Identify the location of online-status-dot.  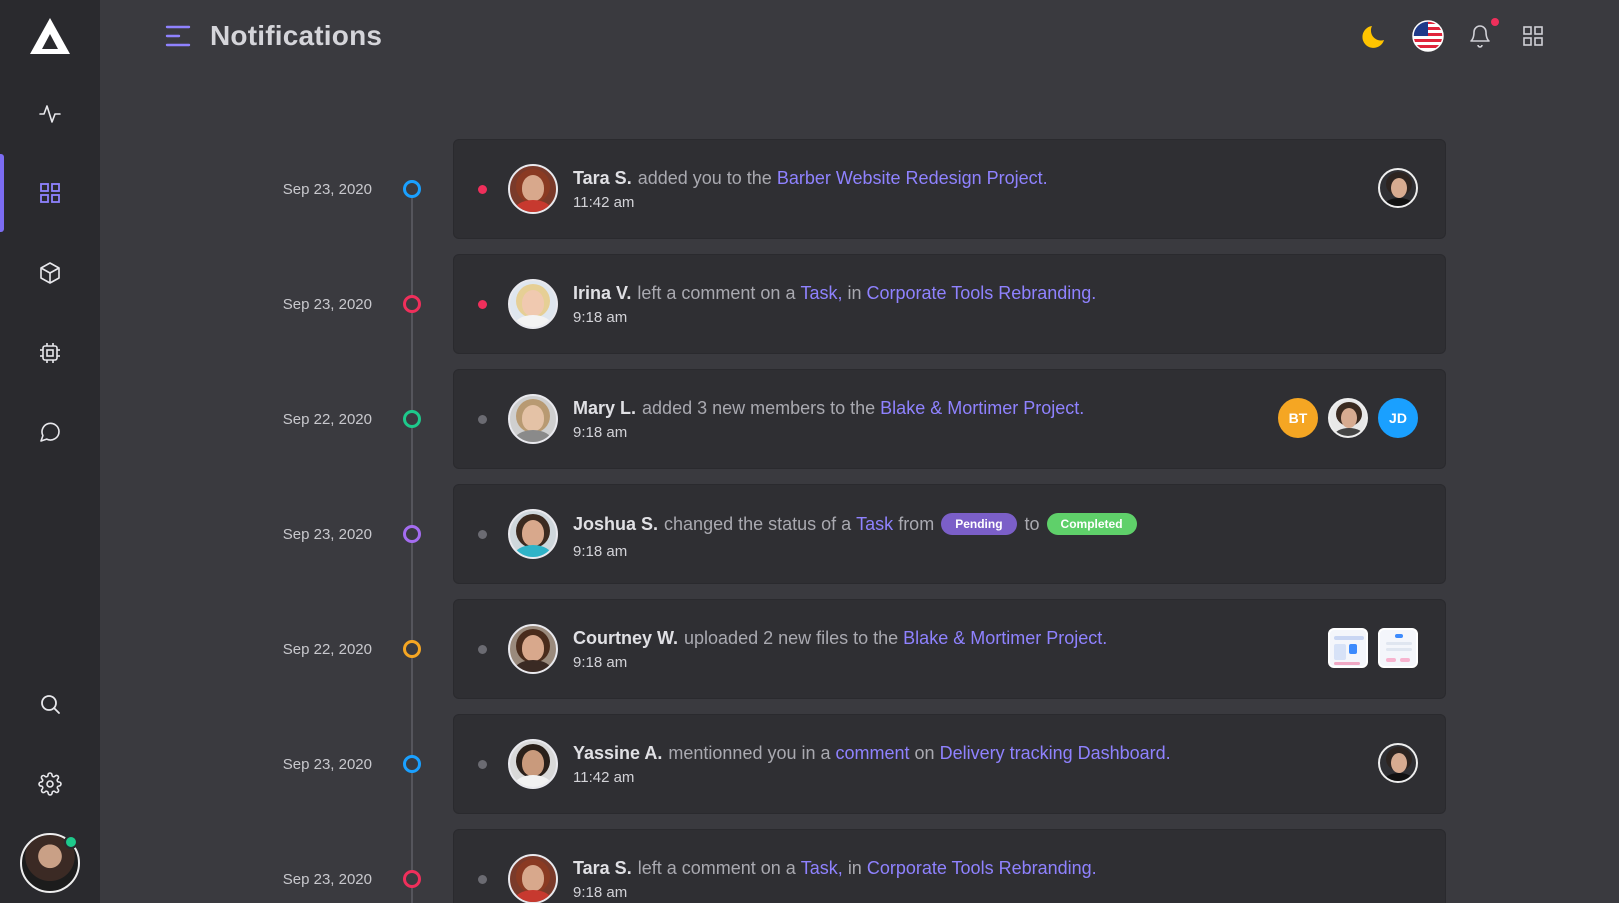
(71, 842).